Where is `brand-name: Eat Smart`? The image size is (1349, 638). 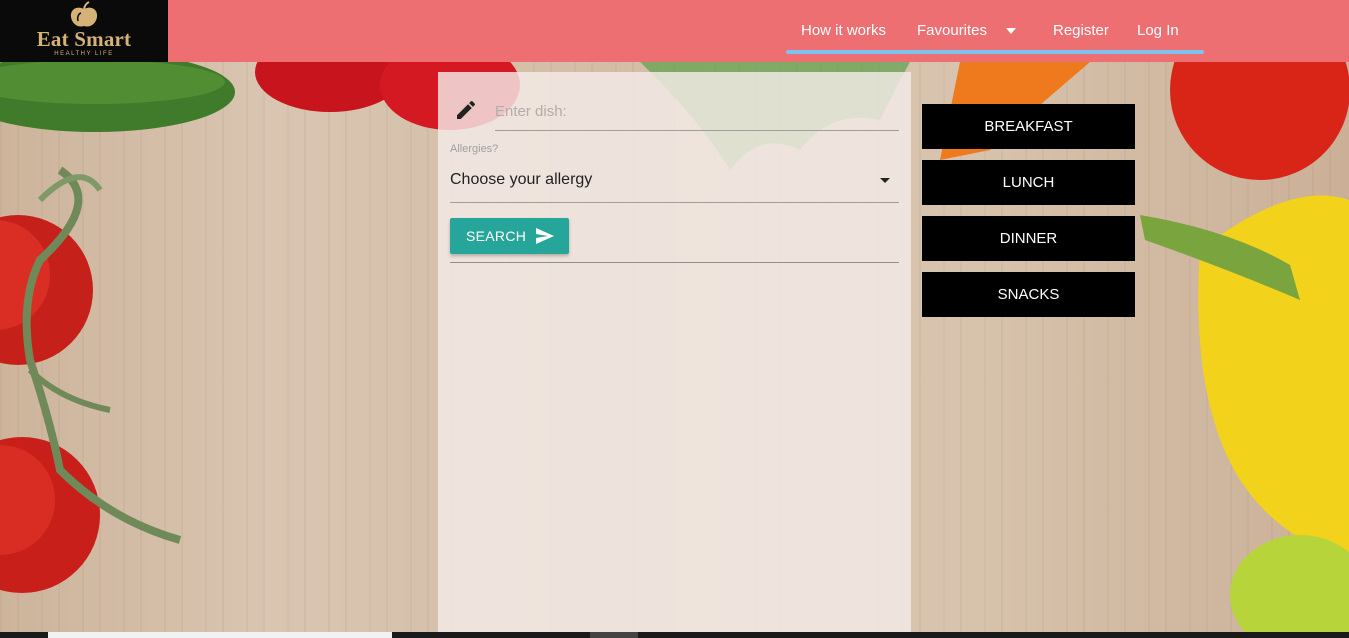
brand-name: Eat Smart is located at coordinates (84, 39).